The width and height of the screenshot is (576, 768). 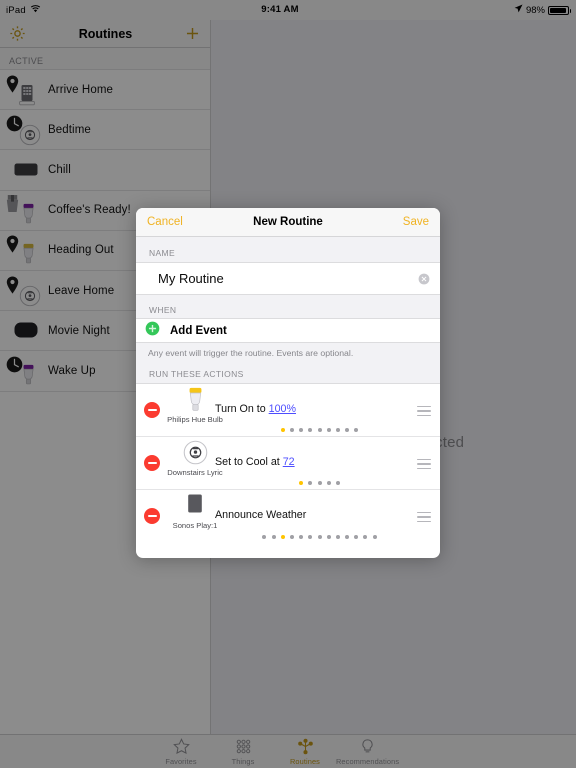 I want to click on action-description: Announce Weather, so click(x=260, y=515).